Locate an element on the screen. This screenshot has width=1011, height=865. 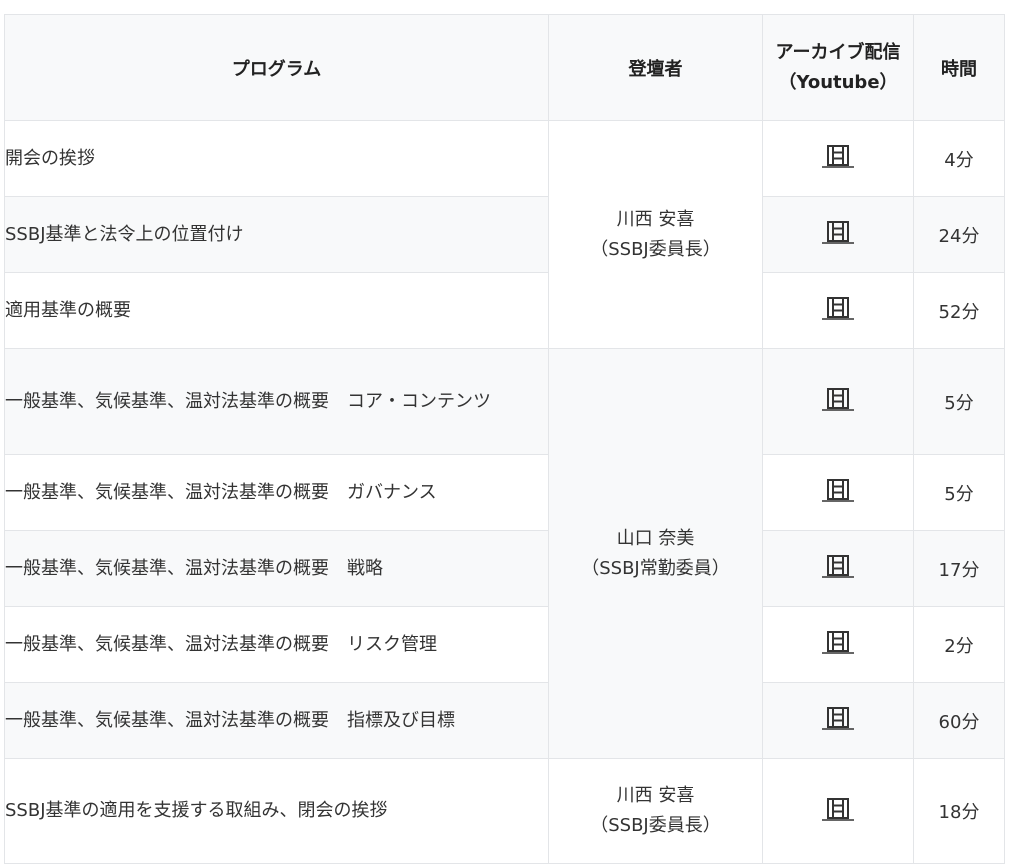
header-program: プログラム is located at coordinates (276, 67).